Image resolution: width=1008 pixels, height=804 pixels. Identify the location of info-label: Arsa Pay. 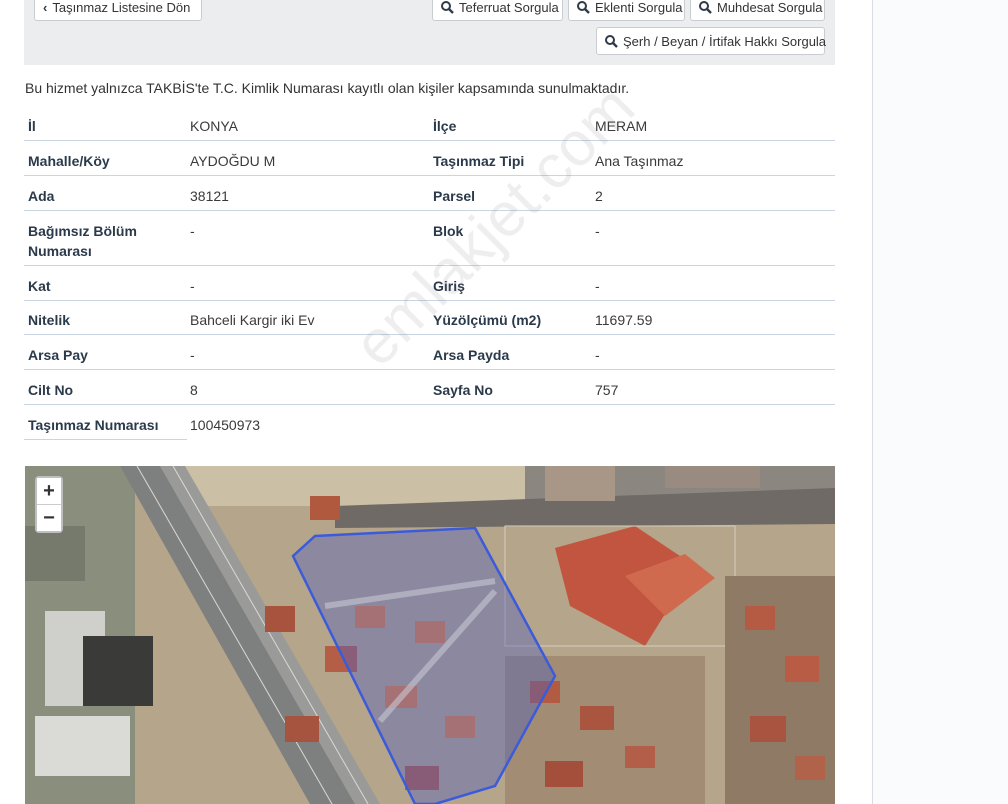
(58, 355).